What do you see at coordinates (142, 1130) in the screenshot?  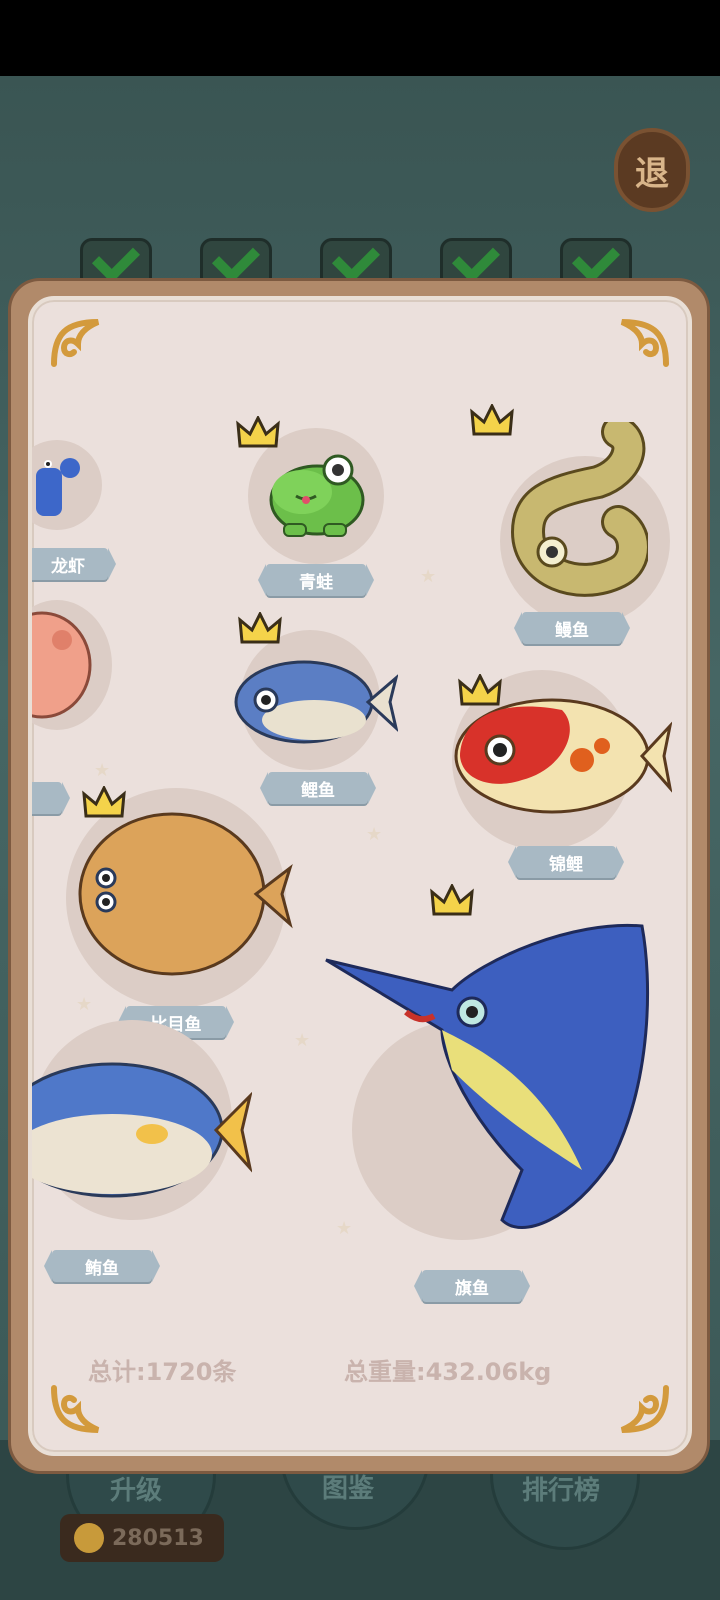 I see `tuna-icon` at bounding box center [142, 1130].